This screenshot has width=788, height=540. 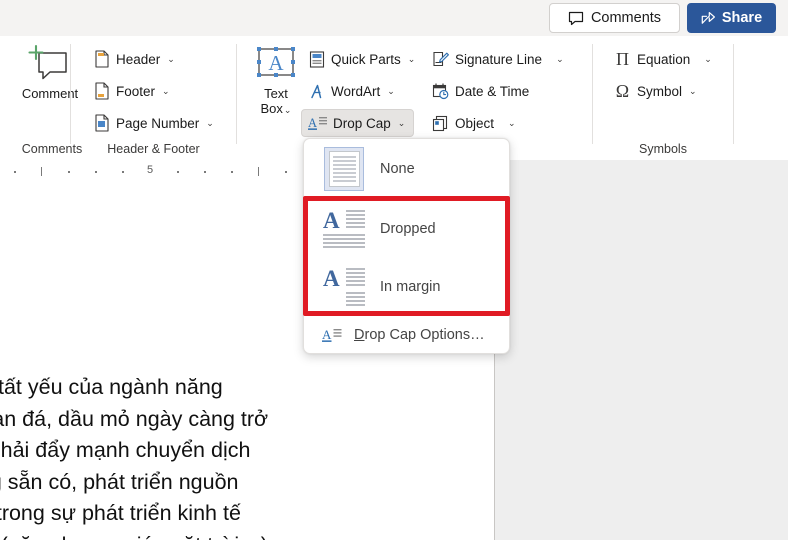 What do you see at coordinates (102, 123) in the screenshot?
I see `page-number-icon` at bounding box center [102, 123].